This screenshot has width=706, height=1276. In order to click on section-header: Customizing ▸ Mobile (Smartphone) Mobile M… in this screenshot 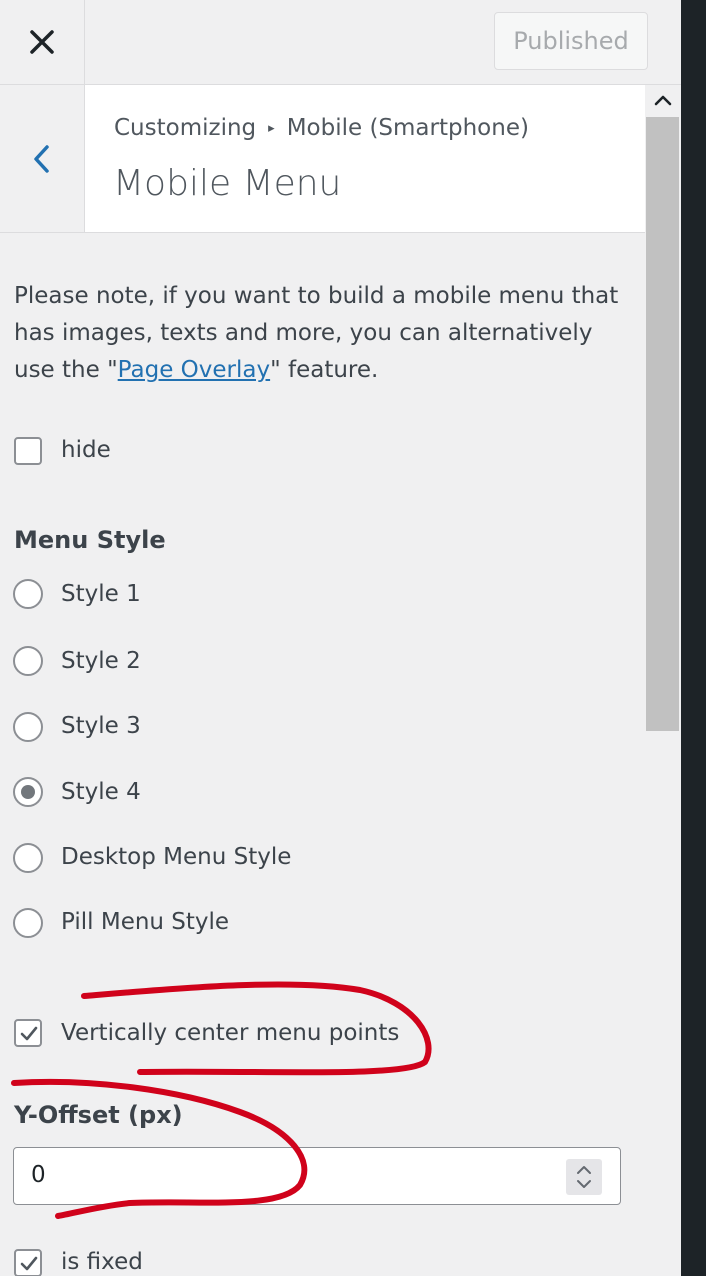, I will do `click(322, 159)`.